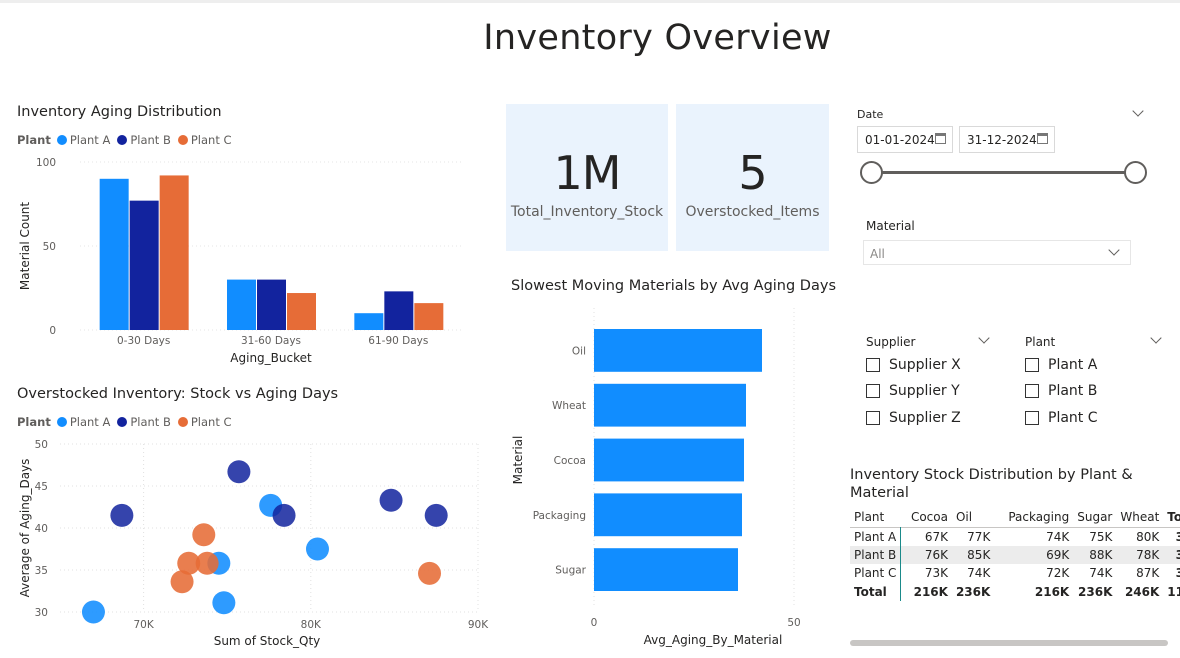 The image size is (1180, 658). I want to click on x-axis-title: Avg_Aging_By_Material, so click(713, 640).